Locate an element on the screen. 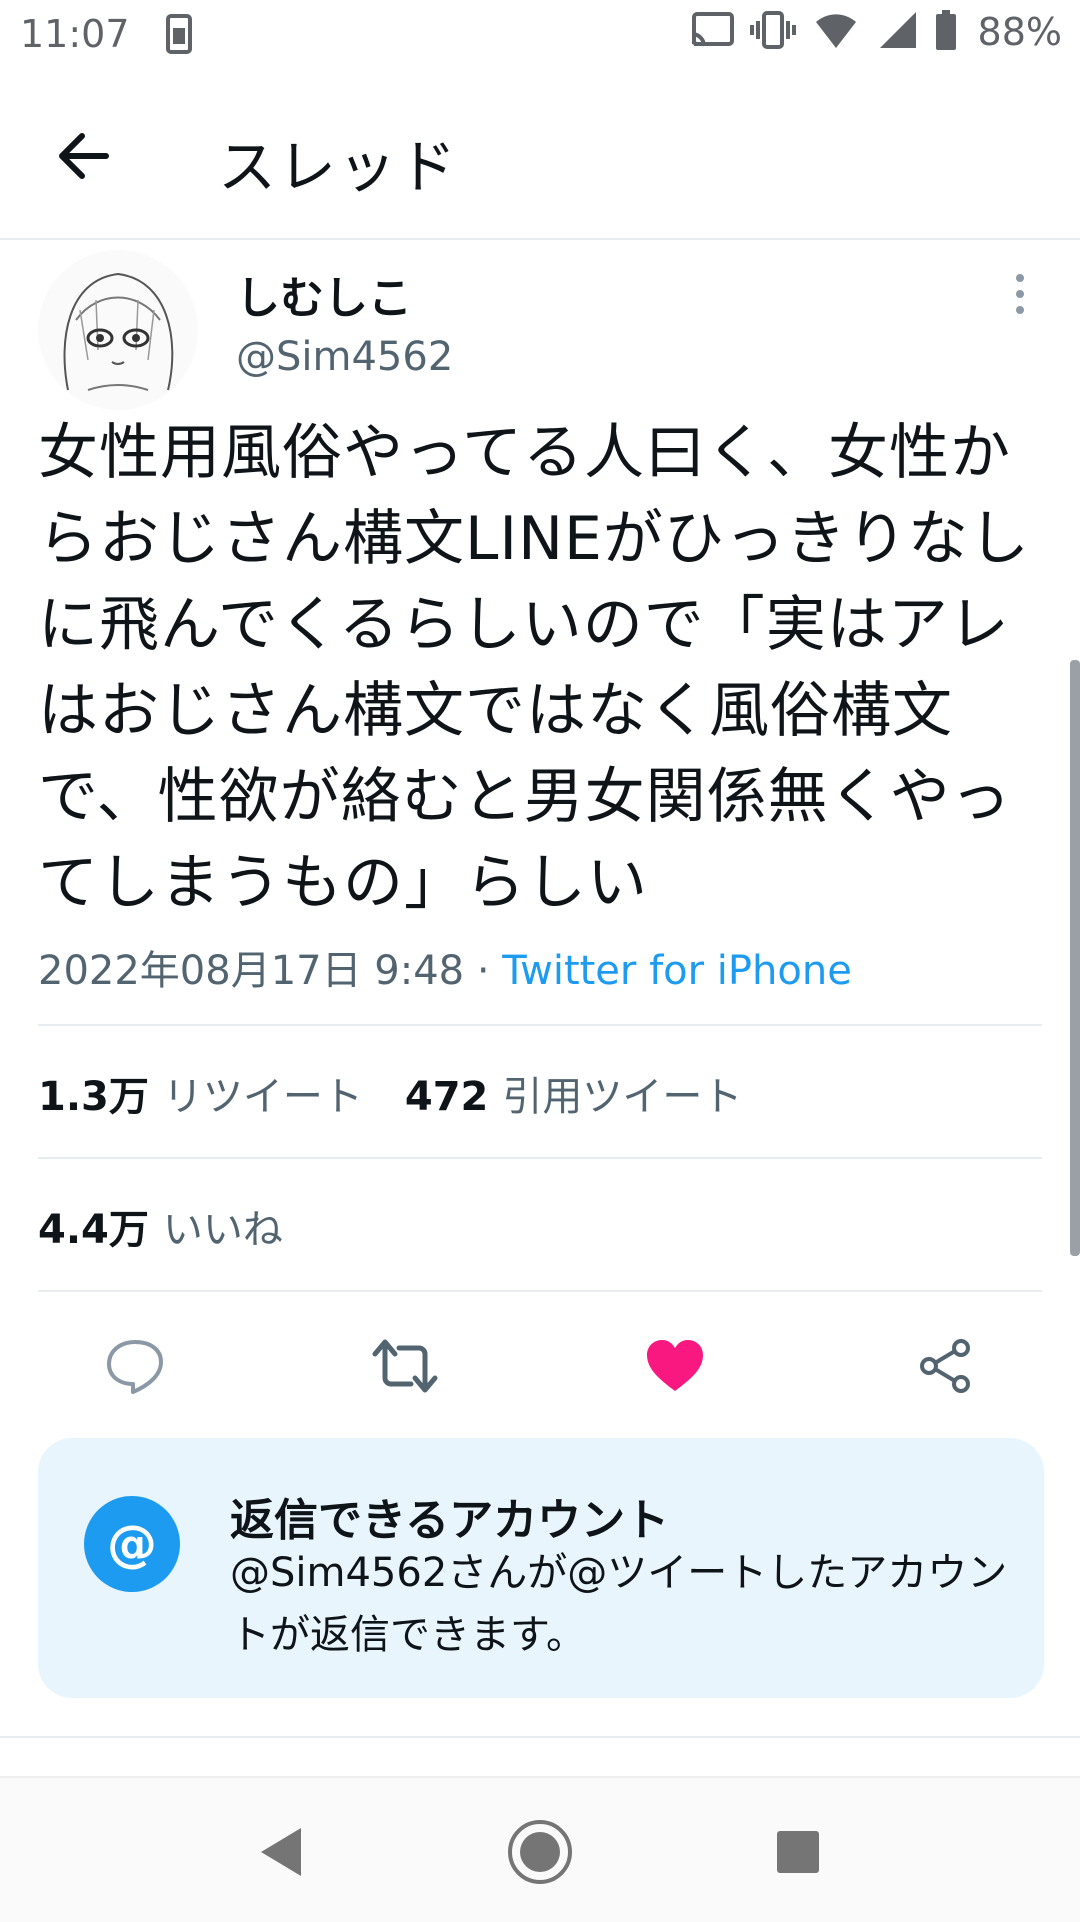  retweets-label: リツイート is located at coordinates (262, 1097).